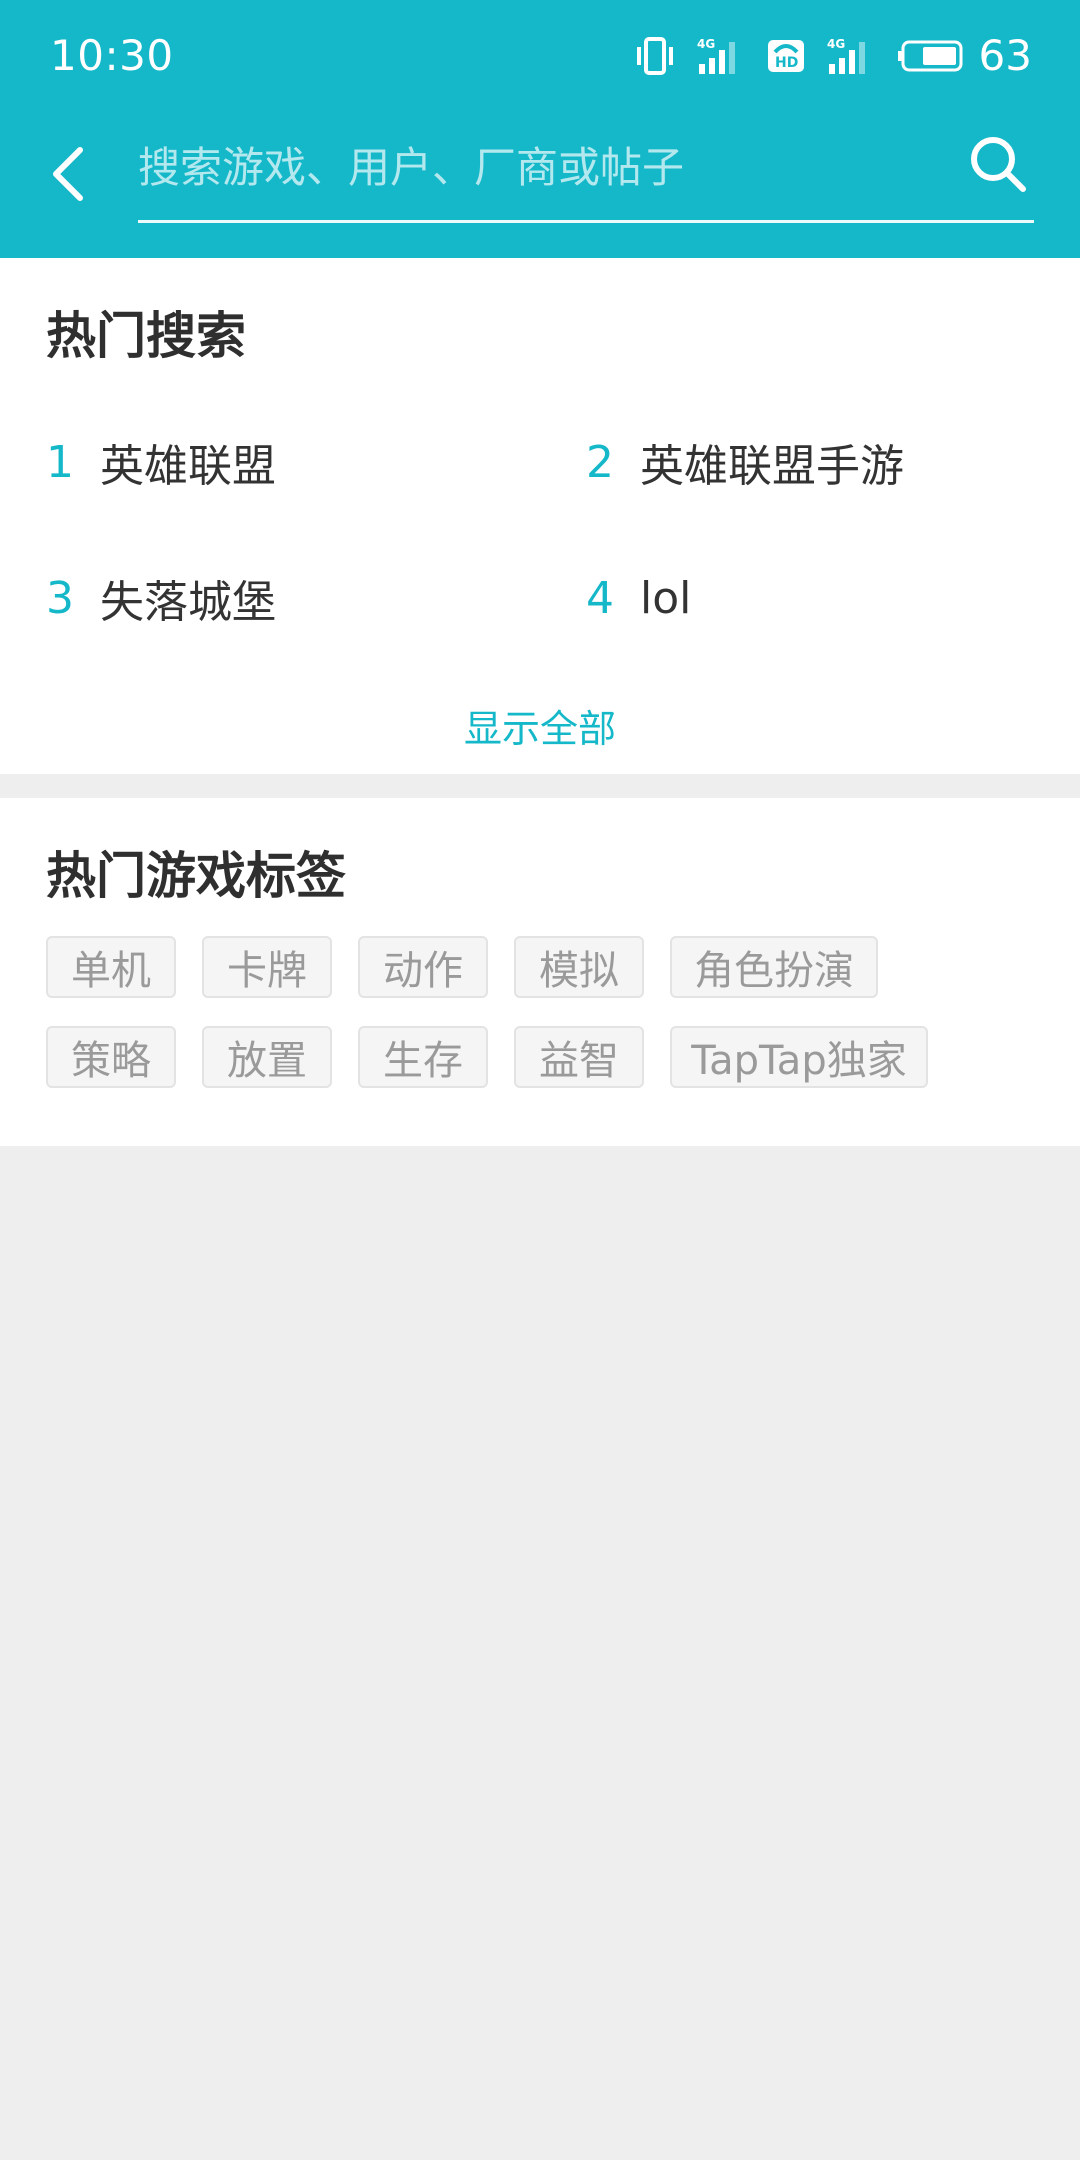 The image size is (1080, 2160). I want to click on tag-chip: 动作, so click(423, 967).